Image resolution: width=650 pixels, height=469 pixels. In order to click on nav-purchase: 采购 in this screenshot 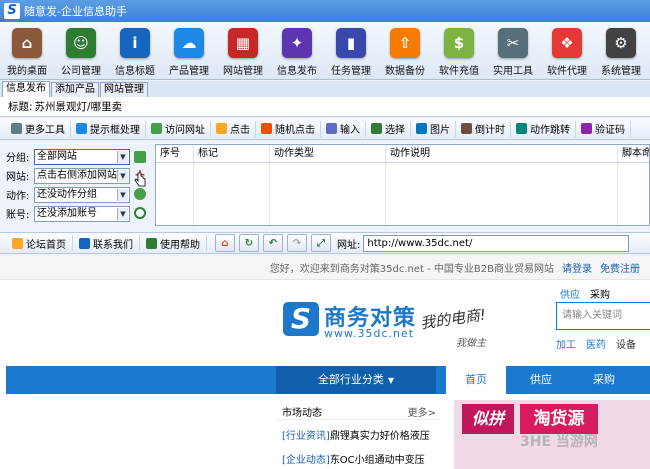, I will do `click(604, 380)`.